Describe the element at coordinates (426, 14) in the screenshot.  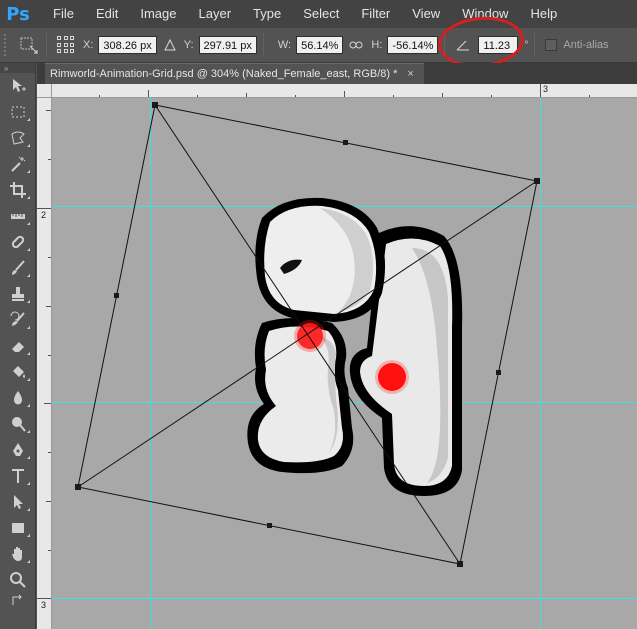
I see `menu-view: View` at that location.